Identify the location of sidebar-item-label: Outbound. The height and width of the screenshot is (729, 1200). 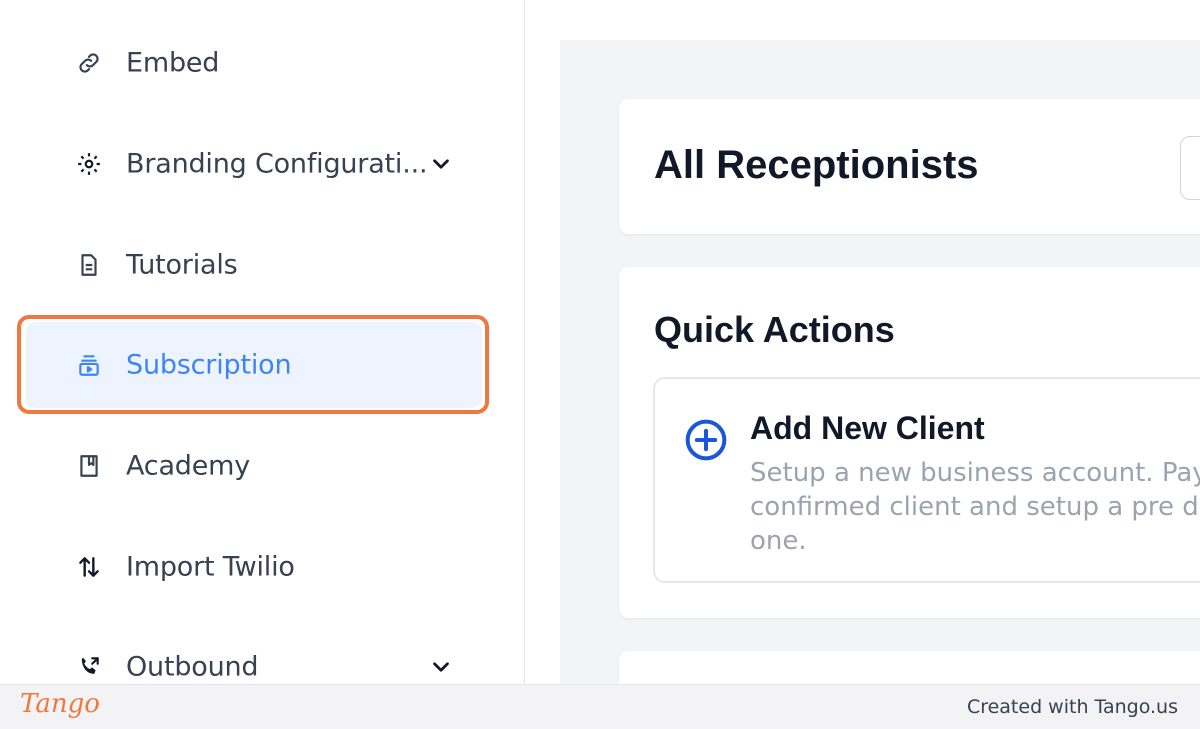
(192, 667).